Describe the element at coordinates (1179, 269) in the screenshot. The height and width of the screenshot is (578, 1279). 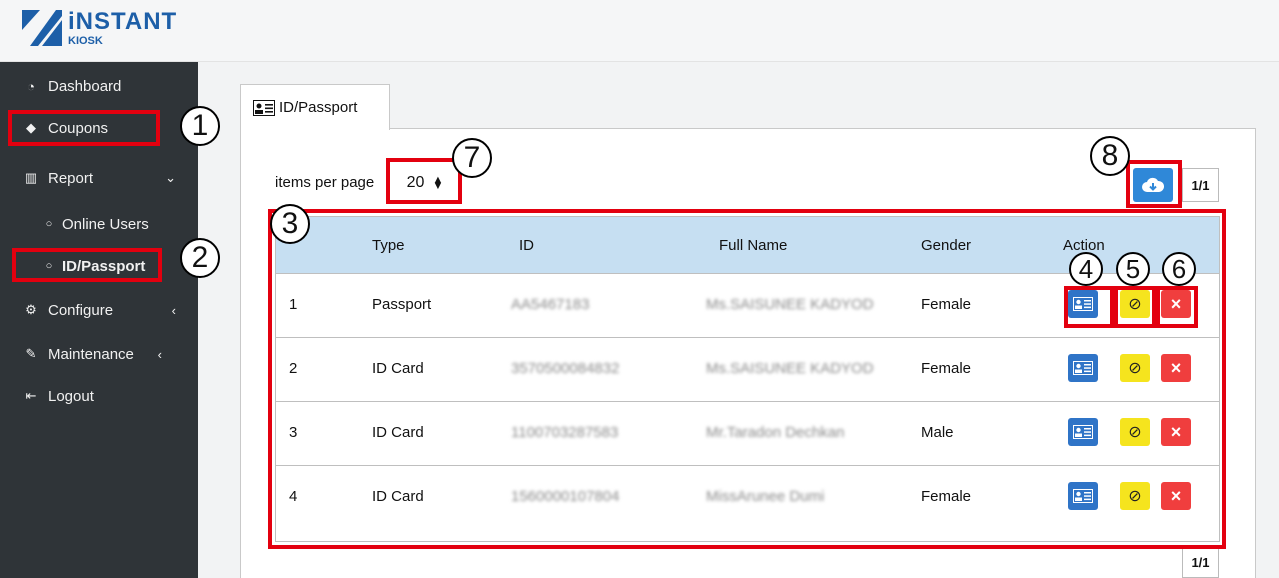
I see `callout-6: 6` at that location.